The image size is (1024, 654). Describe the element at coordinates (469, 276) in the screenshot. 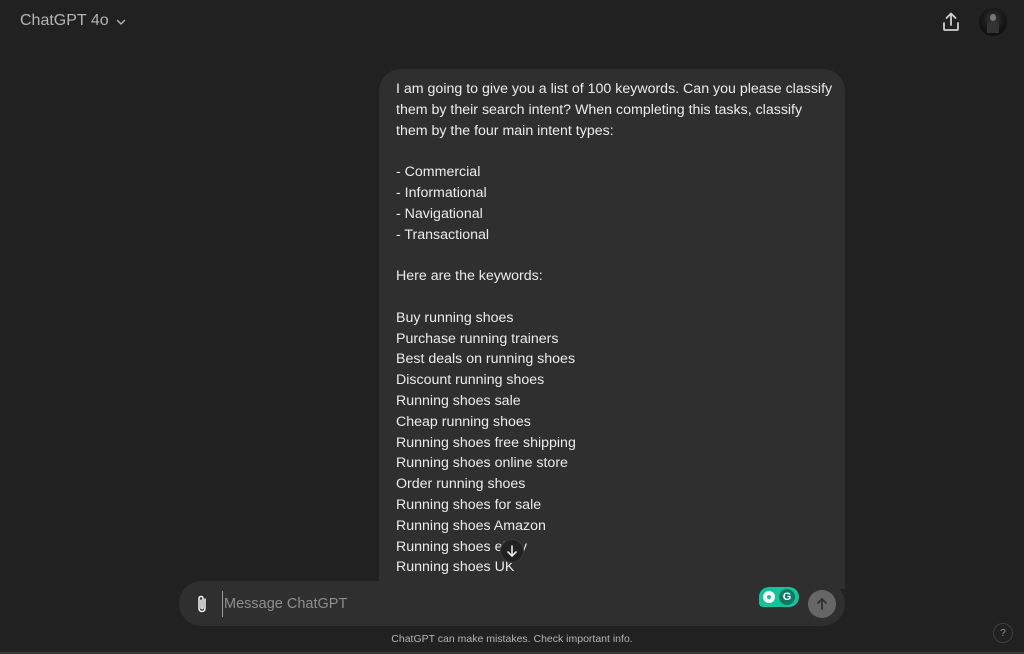

I see `message-line: Here are the keywords:` at that location.